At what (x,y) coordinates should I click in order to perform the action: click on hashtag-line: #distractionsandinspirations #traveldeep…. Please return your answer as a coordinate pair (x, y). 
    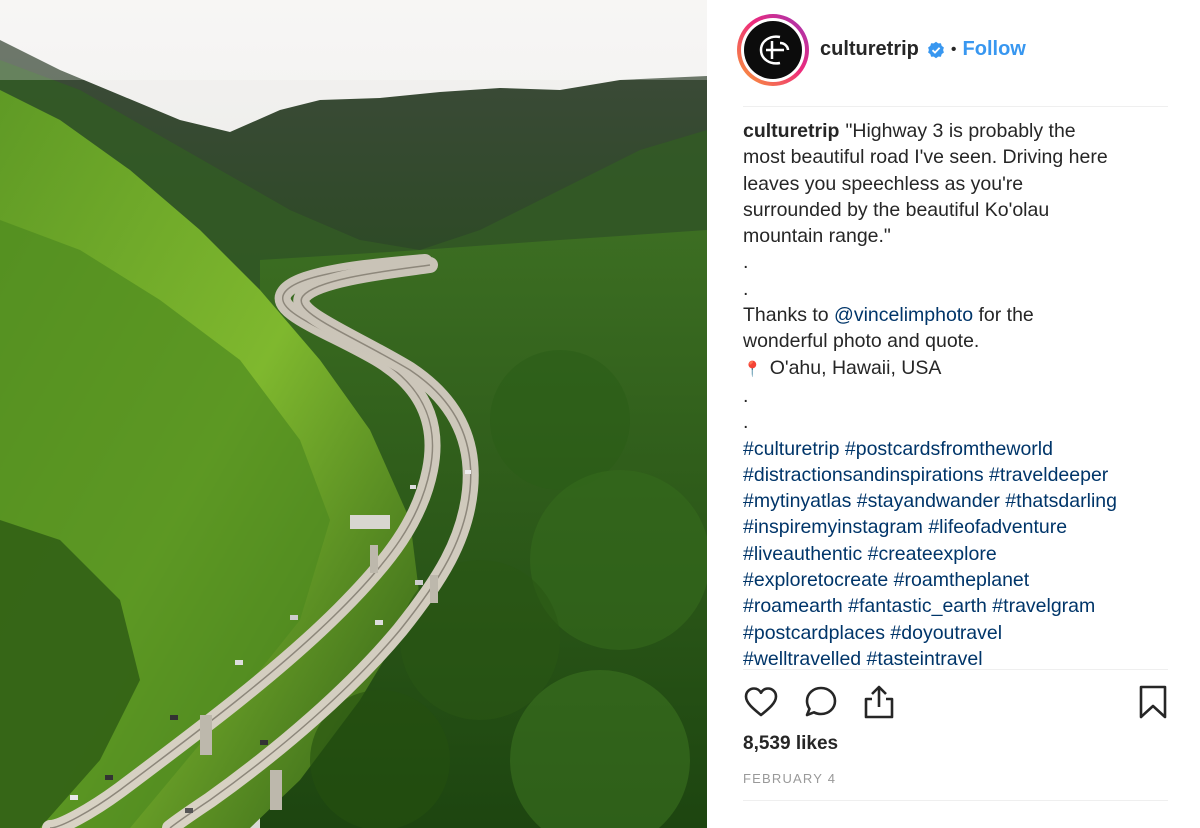
    Looking at the image, I should click on (963, 475).